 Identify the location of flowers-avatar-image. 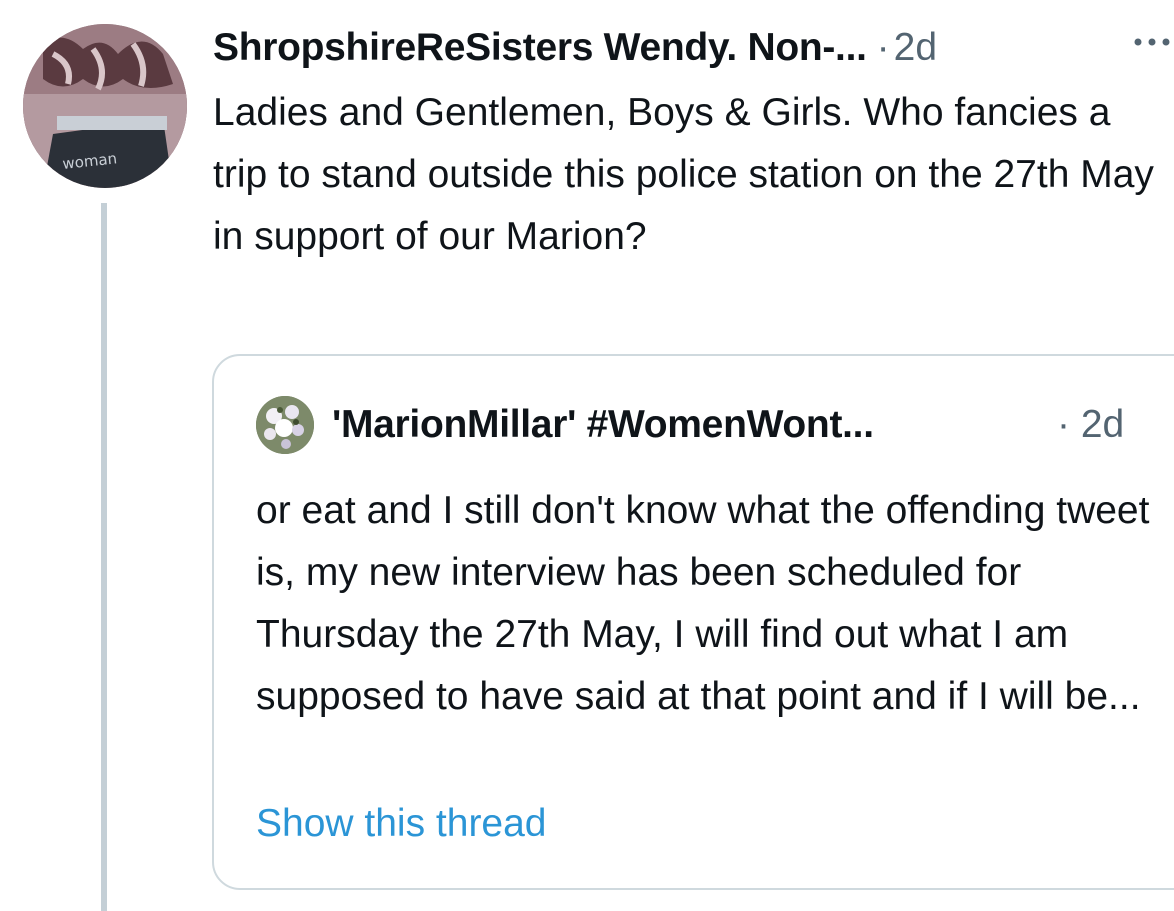
(285, 425).